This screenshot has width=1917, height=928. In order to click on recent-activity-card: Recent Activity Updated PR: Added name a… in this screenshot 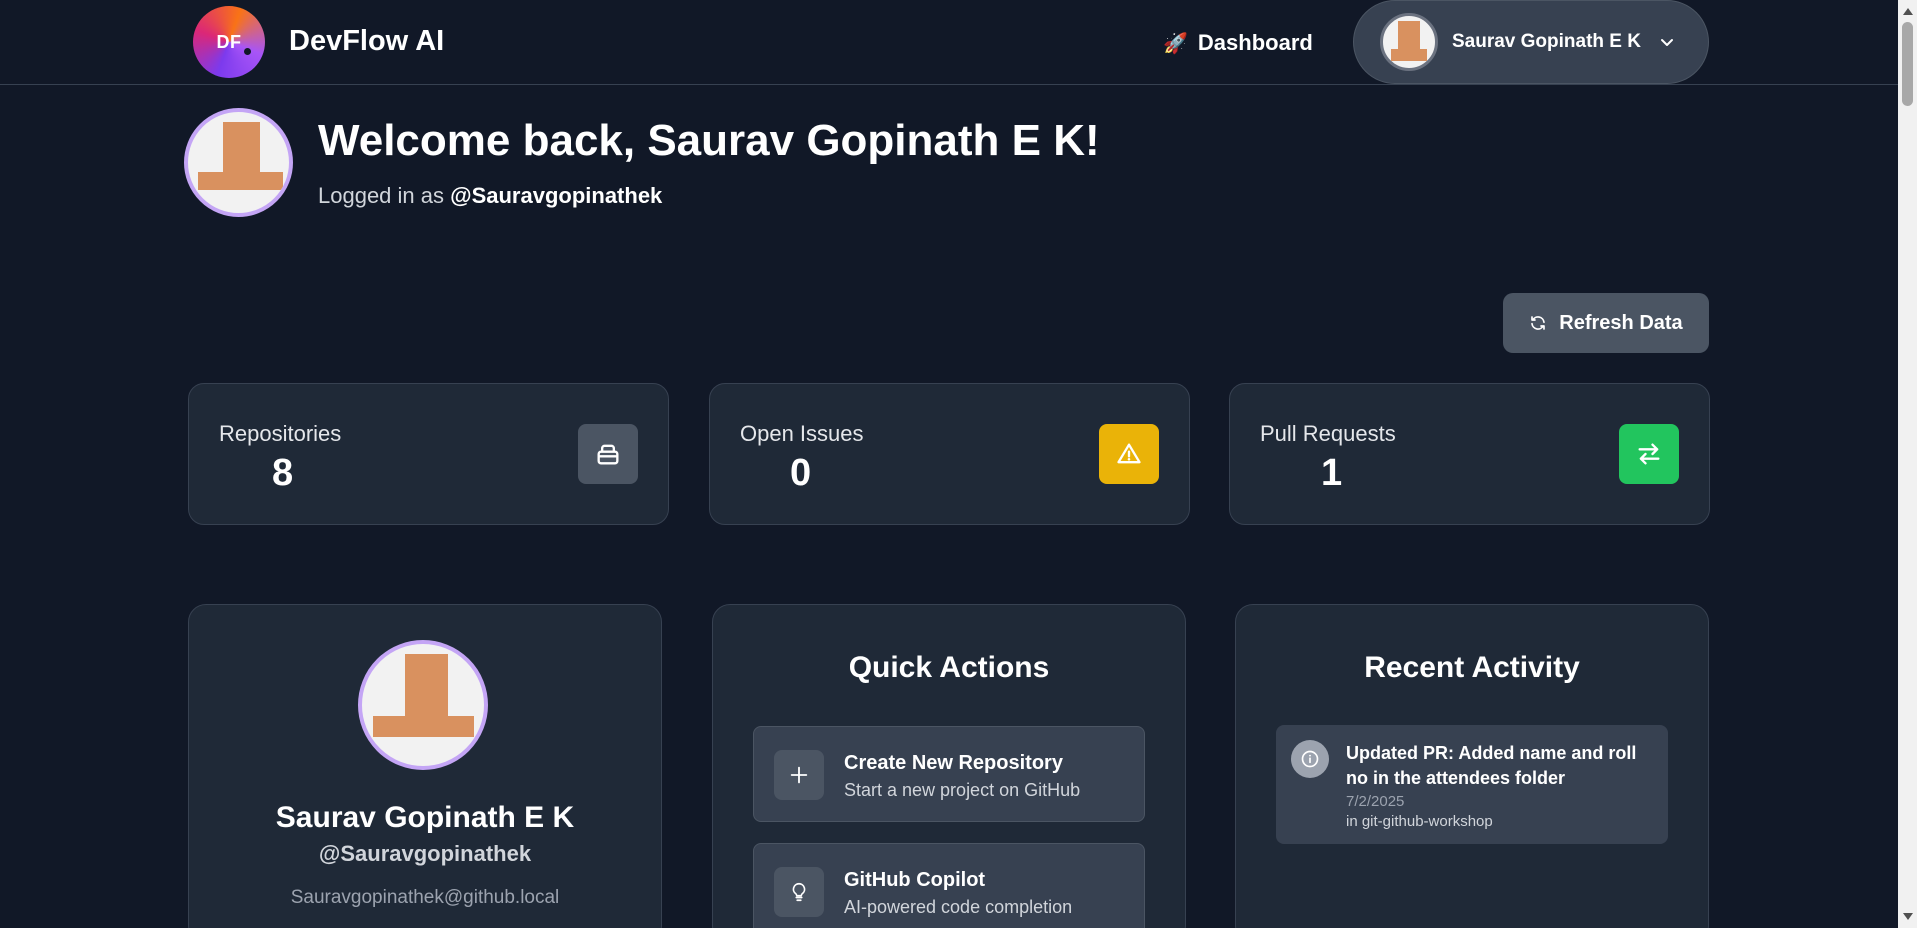, I will do `click(1472, 766)`.